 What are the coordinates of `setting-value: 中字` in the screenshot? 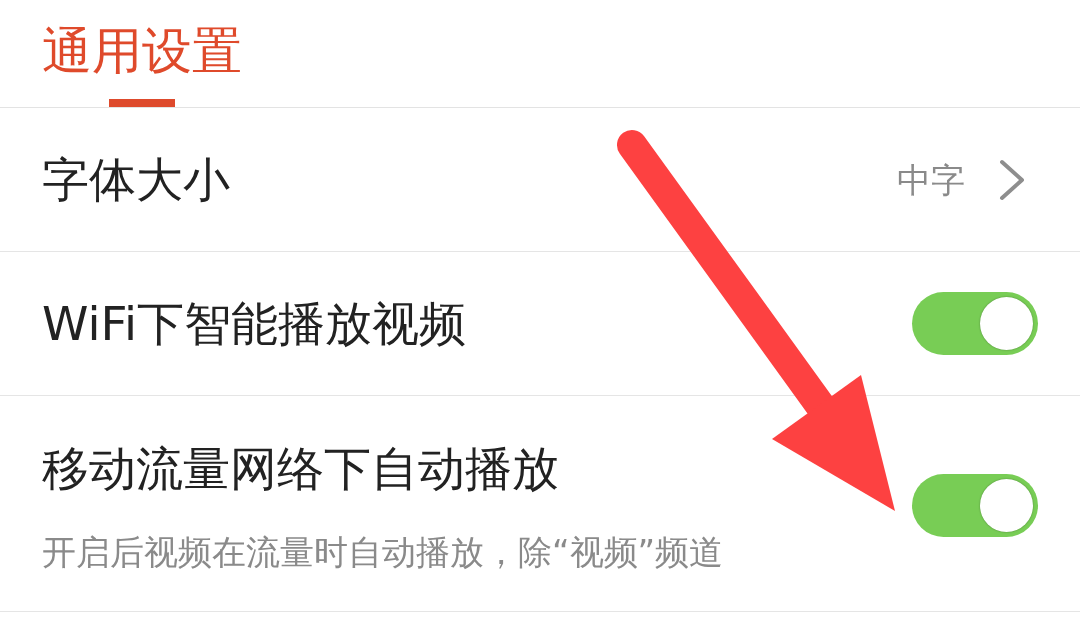 It's located at (931, 179).